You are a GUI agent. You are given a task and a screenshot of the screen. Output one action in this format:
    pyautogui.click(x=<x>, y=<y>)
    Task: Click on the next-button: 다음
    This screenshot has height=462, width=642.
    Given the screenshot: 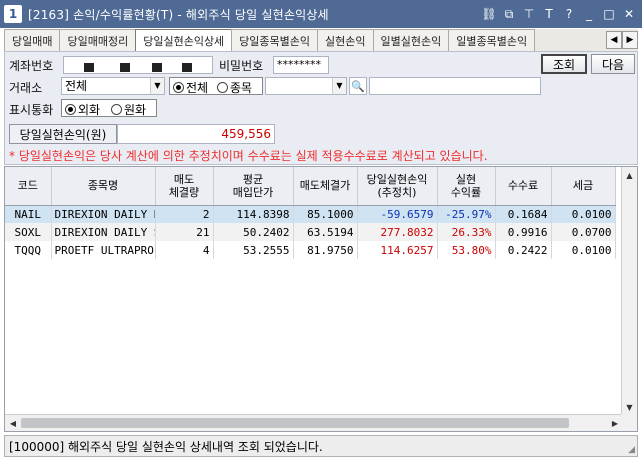 What is the action you would take?
    pyautogui.click(x=613, y=64)
    